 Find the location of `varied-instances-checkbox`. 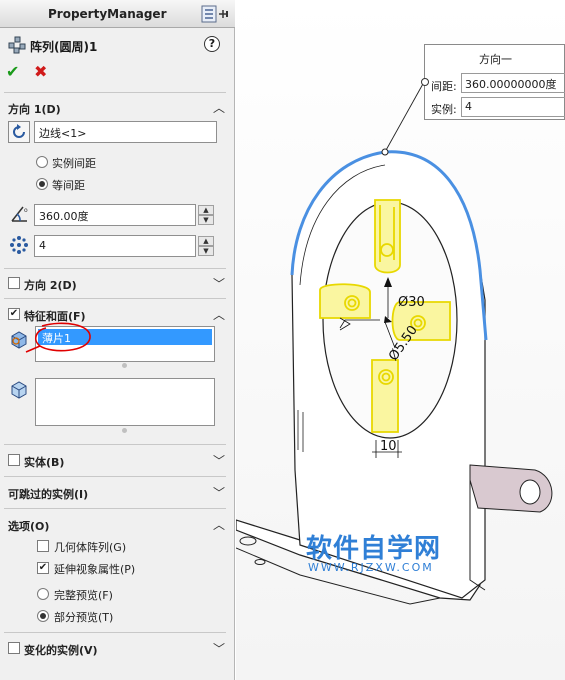

varied-instances-checkbox is located at coordinates (14, 648).